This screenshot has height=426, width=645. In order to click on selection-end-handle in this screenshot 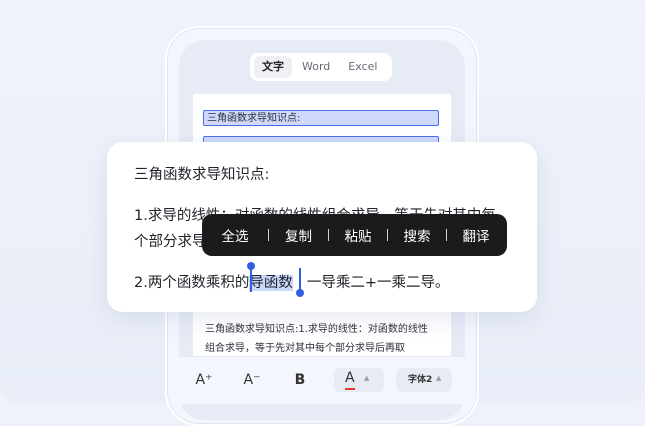, I will do `click(300, 293)`.